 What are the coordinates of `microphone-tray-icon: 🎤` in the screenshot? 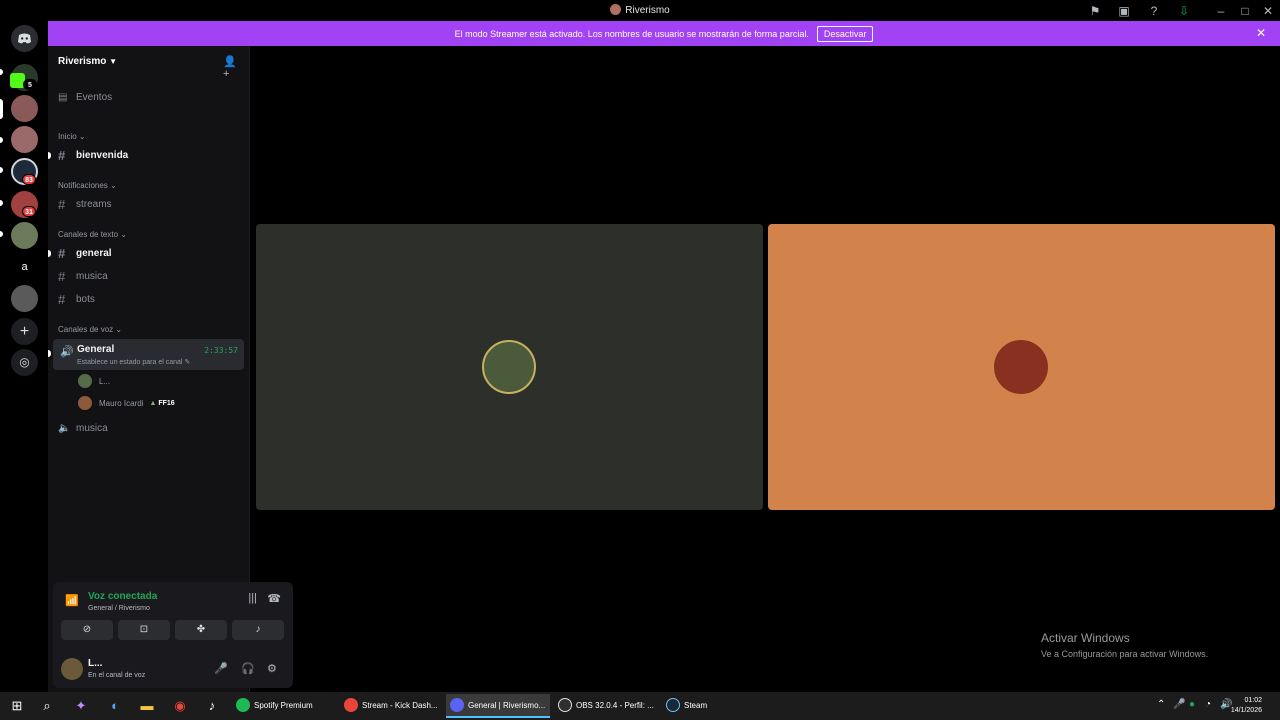 It's located at (1179, 704).